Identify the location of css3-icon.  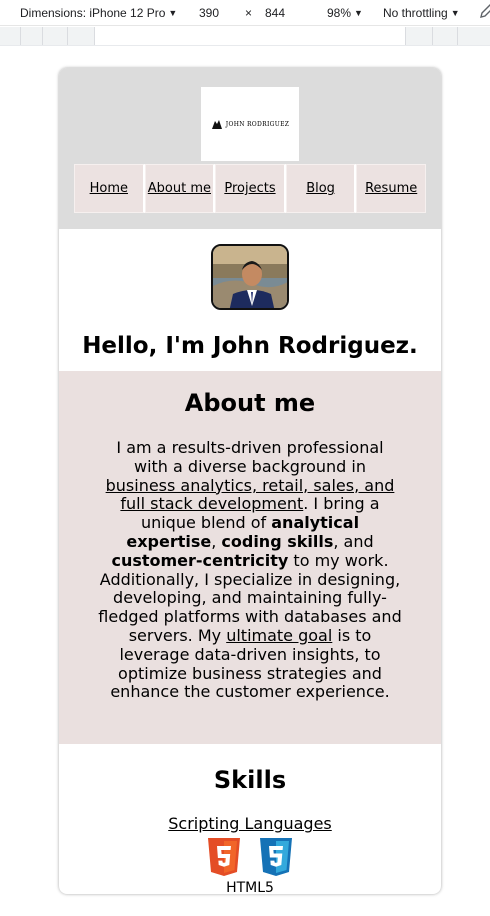
(276, 857).